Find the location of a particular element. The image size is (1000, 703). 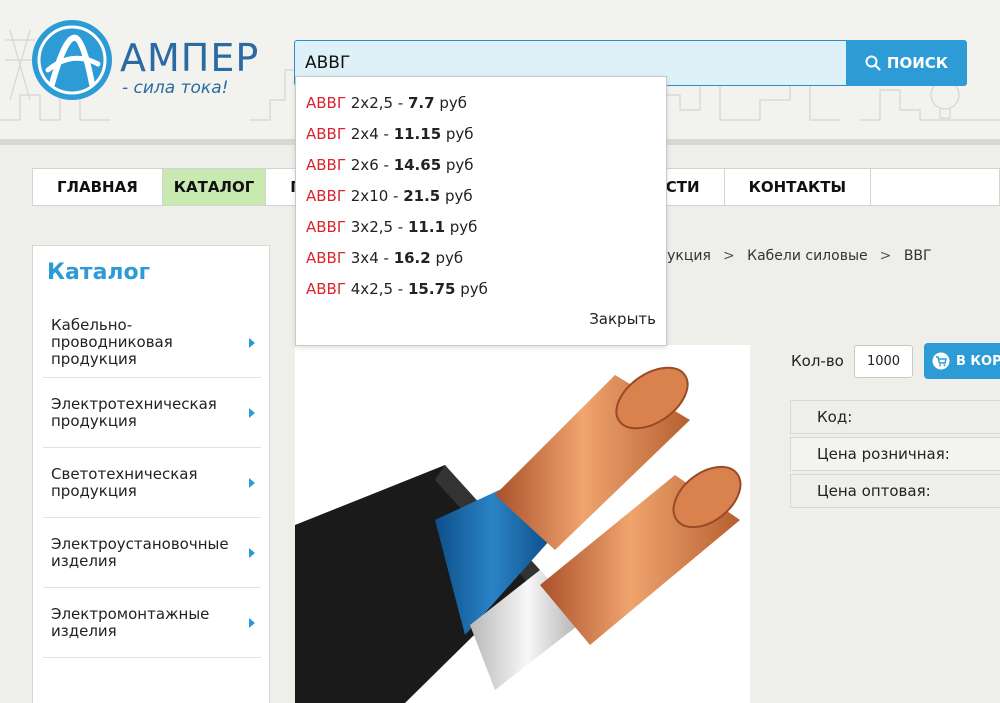

retail-price-row: Цена розничная: is located at coordinates (895, 454).